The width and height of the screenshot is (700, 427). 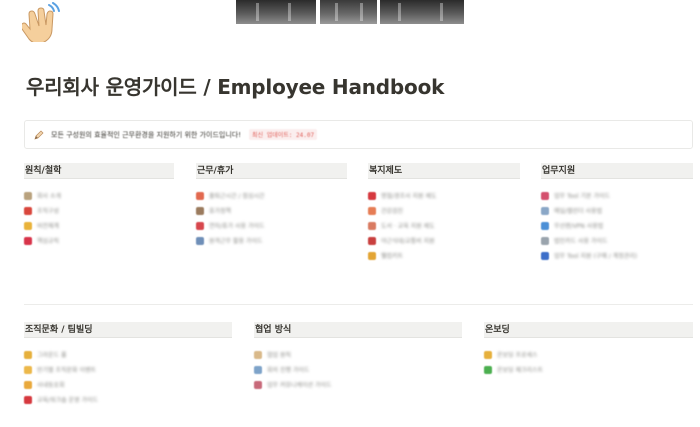 I want to click on page-cover, so click(x=350, y=12).